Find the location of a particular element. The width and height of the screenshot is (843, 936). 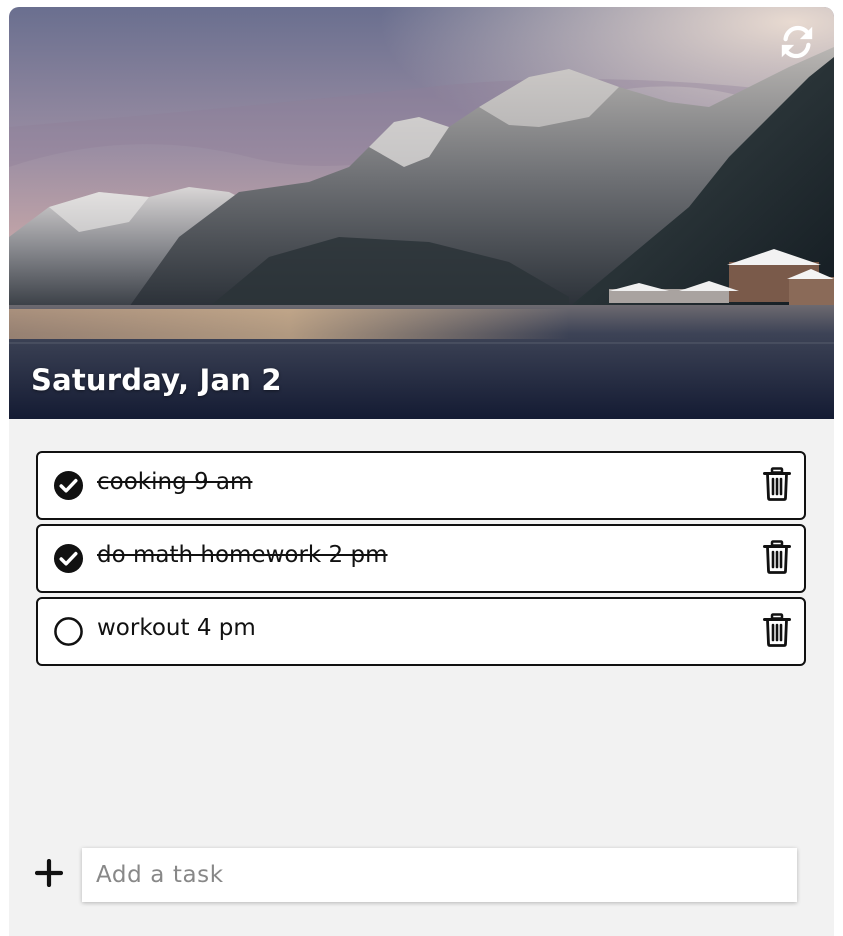

list-item: do math homework 2 pm is located at coordinates (421, 558).